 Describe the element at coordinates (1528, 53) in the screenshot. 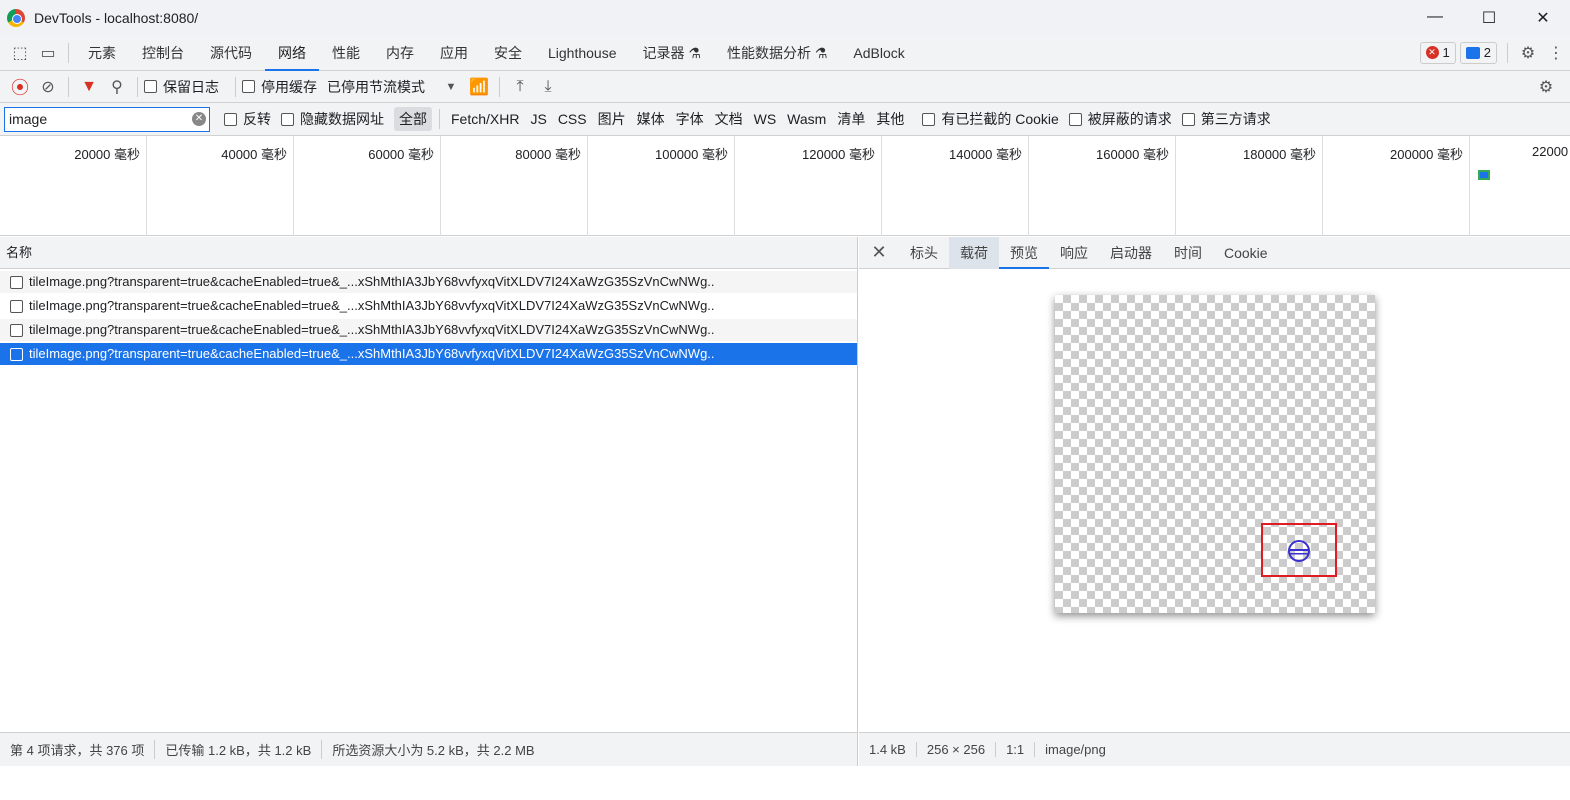

I see `gear-icon: ⚙` at that location.